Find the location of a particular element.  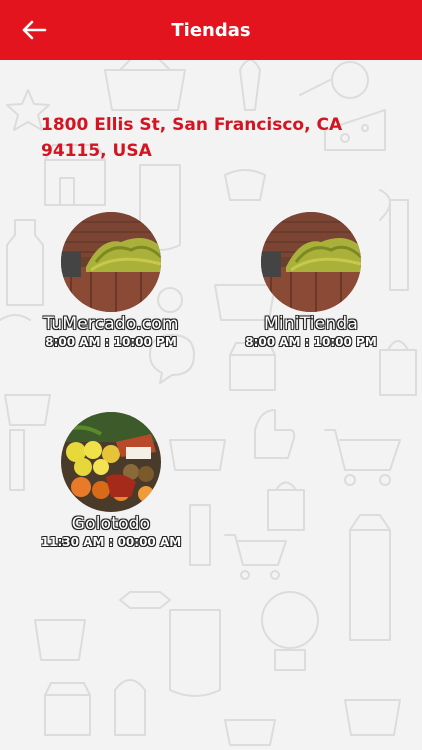

back-button is located at coordinates (34, 30).